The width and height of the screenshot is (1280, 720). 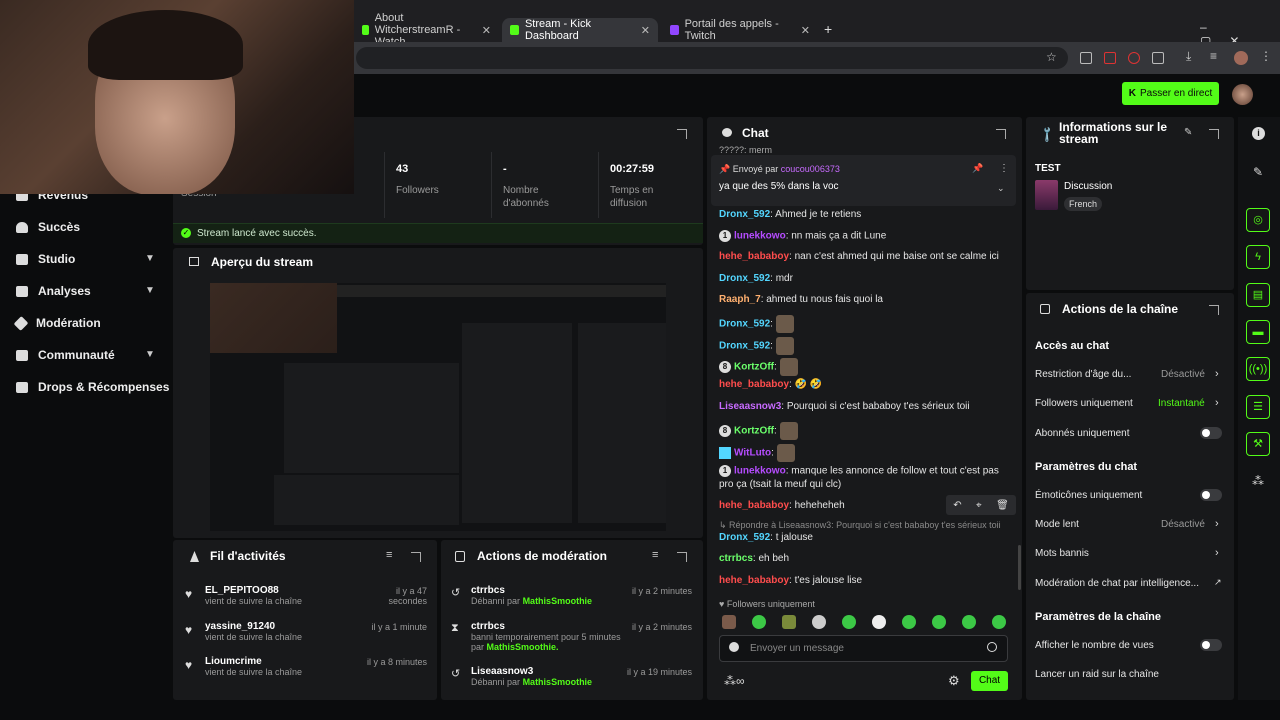 What do you see at coordinates (1242, 94) in the screenshot?
I see `user-avatar` at bounding box center [1242, 94].